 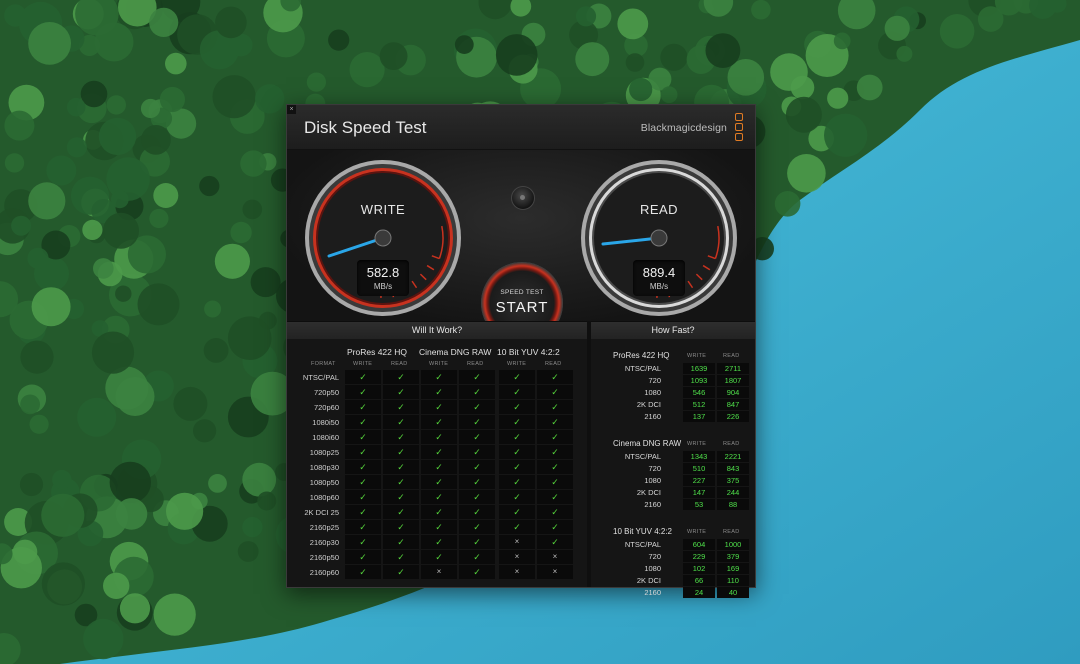 What do you see at coordinates (652, 392) in the screenshot?
I see `how-fast-row-label: 1080` at bounding box center [652, 392].